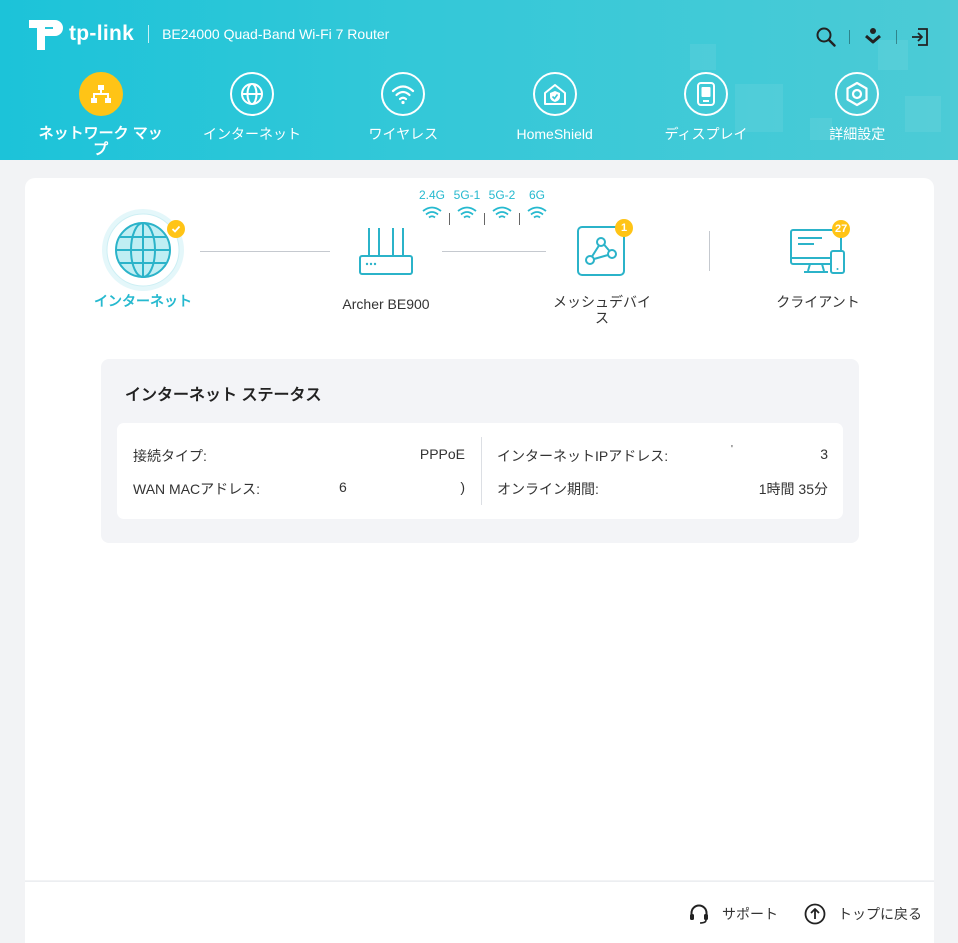 This screenshot has width=958, height=943. I want to click on download-icon, so click(873, 37).